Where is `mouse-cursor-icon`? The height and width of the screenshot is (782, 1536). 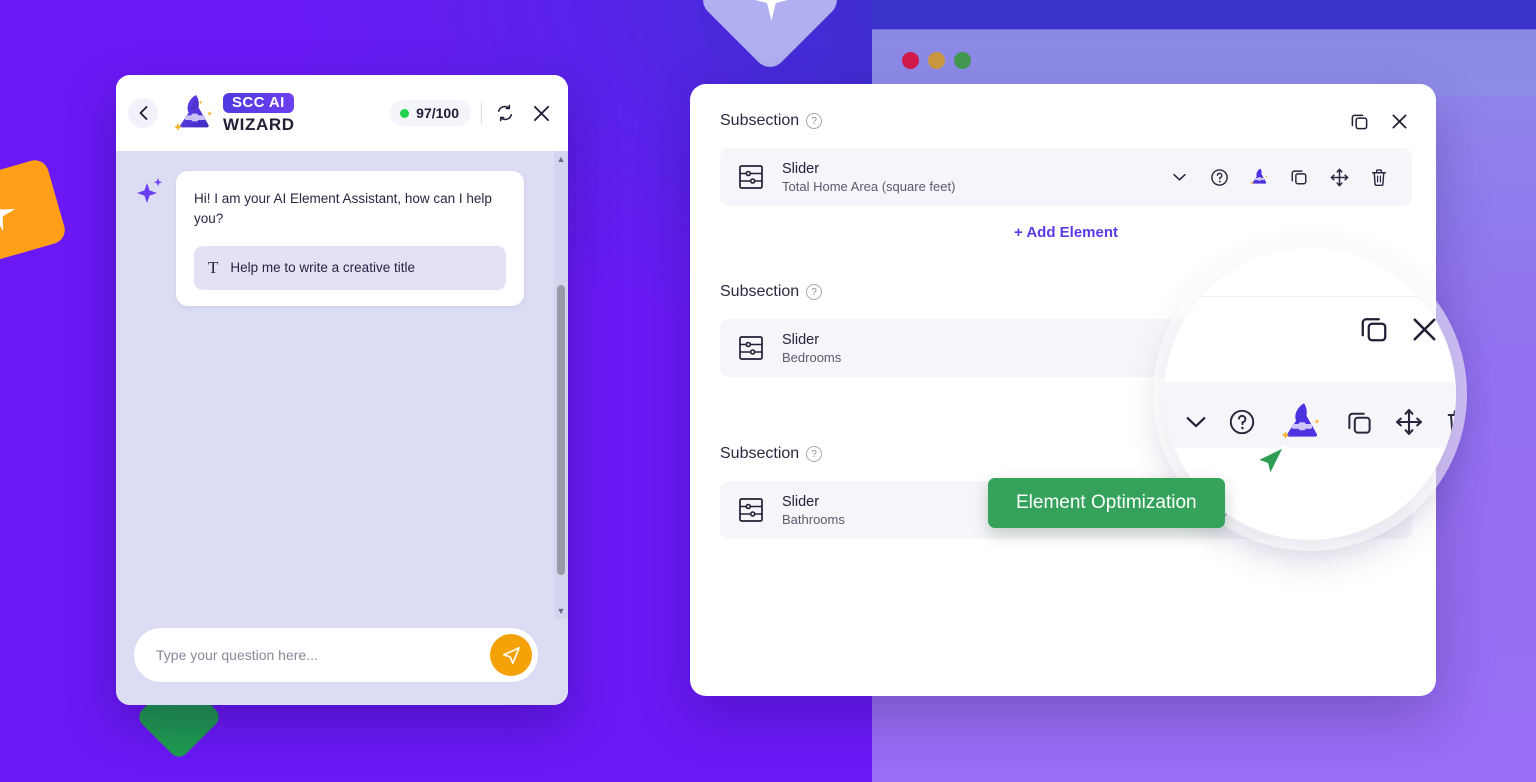
mouse-cursor-icon is located at coordinates (1270, 461).